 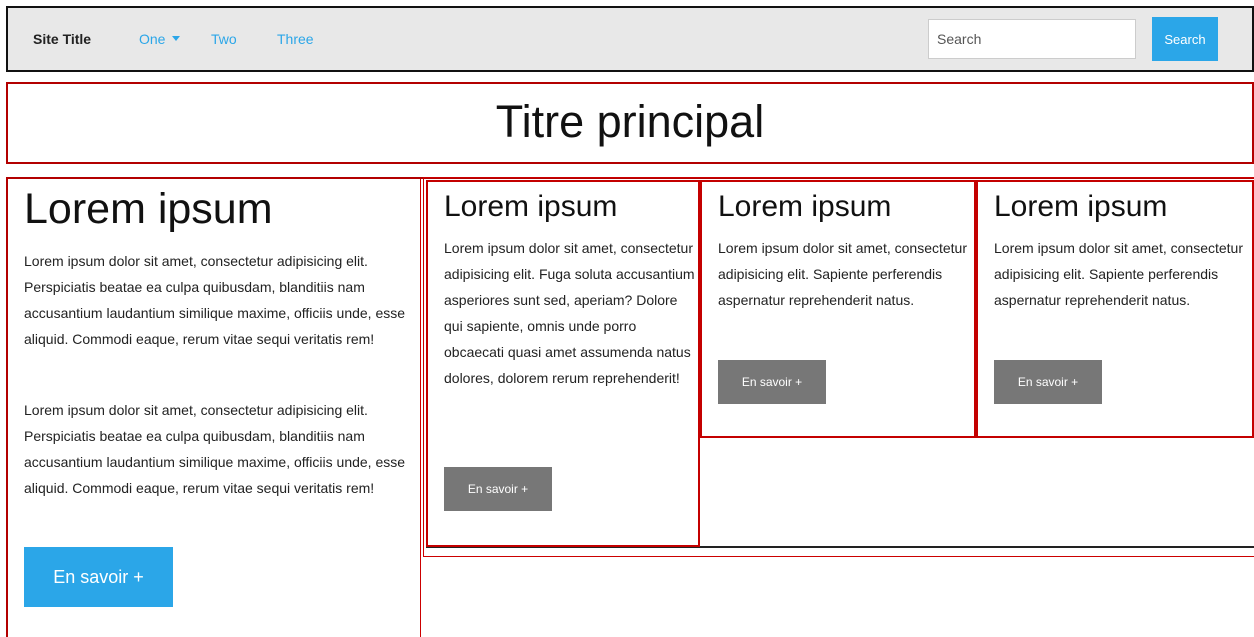 What do you see at coordinates (295, 39) in the screenshot?
I see `nav-link-three: Three` at bounding box center [295, 39].